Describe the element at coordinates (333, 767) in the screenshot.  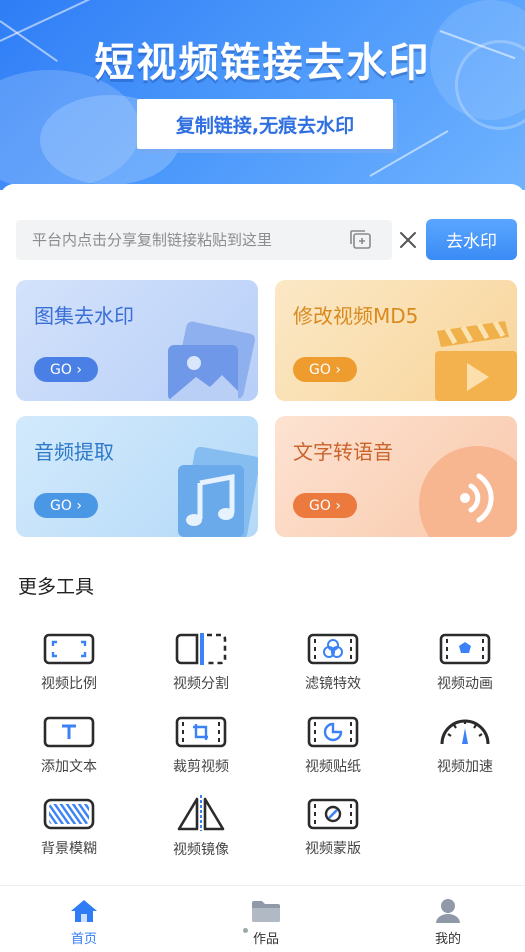
I see `tool-label: 视频贴纸` at that location.